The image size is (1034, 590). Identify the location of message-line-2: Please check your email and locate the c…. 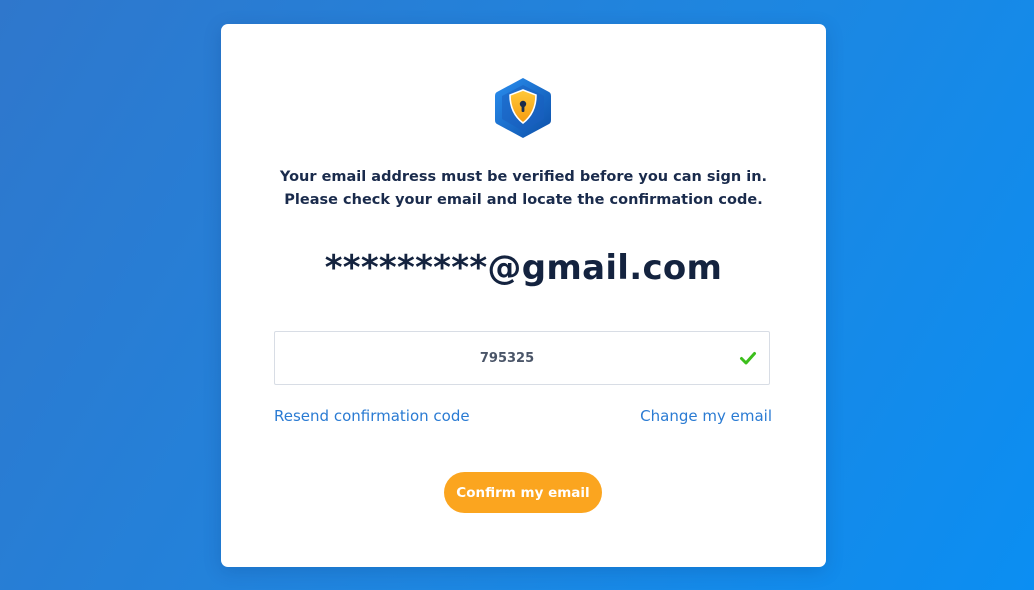
(523, 200).